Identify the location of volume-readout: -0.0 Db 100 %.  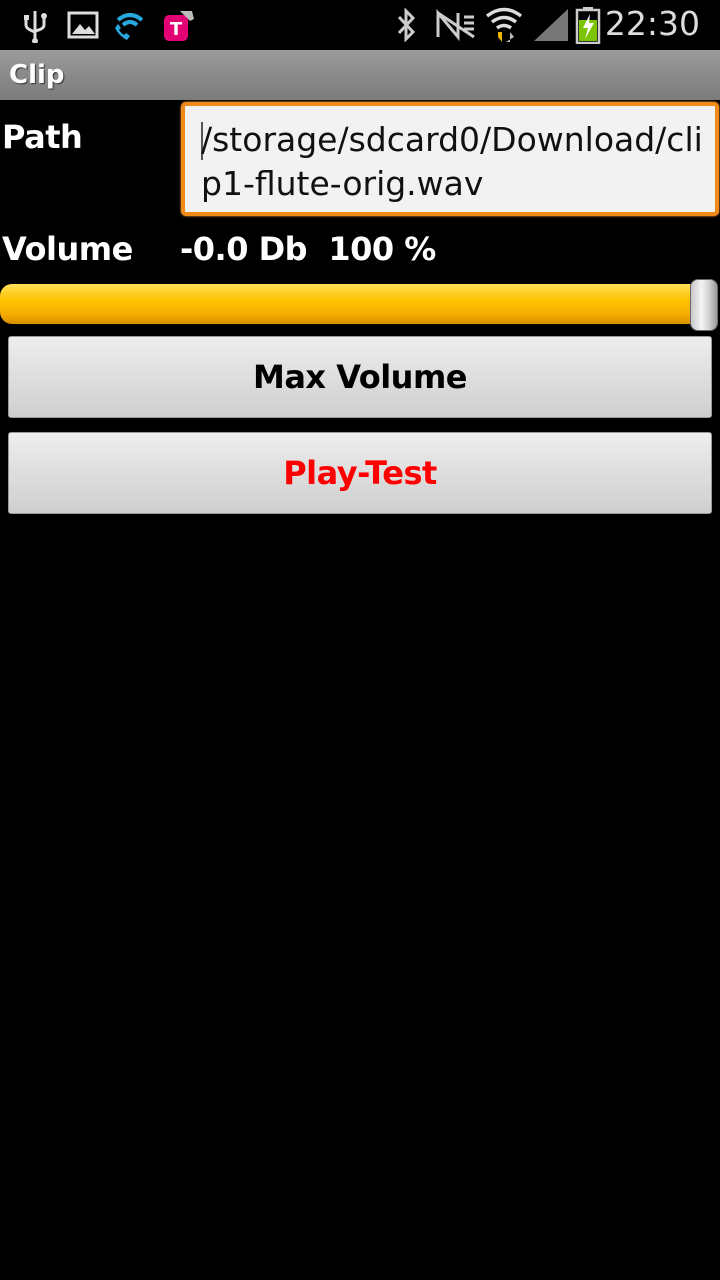
(308, 249).